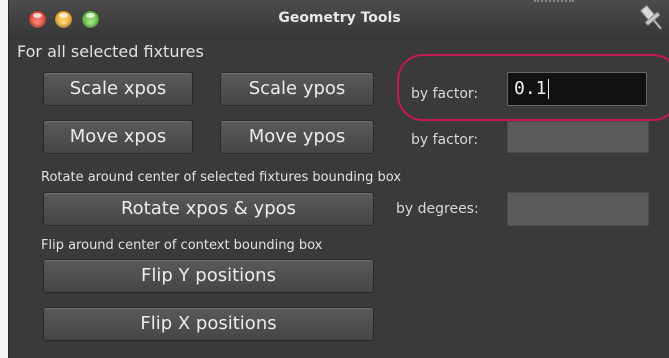 The image size is (669, 358). I want to click on degrees-label: by degrees:, so click(437, 209).